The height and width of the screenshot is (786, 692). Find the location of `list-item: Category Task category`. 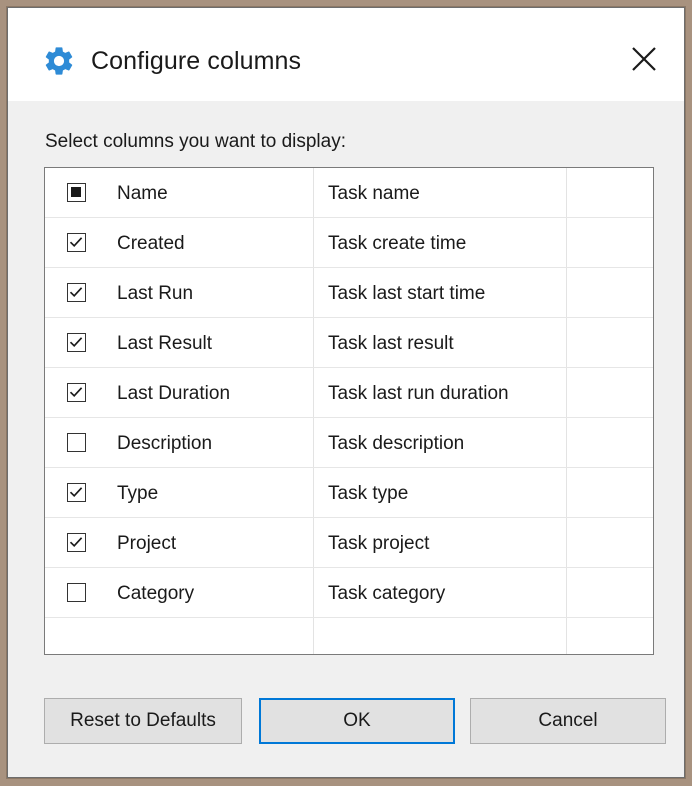

list-item: Category Task category is located at coordinates (349, 593).